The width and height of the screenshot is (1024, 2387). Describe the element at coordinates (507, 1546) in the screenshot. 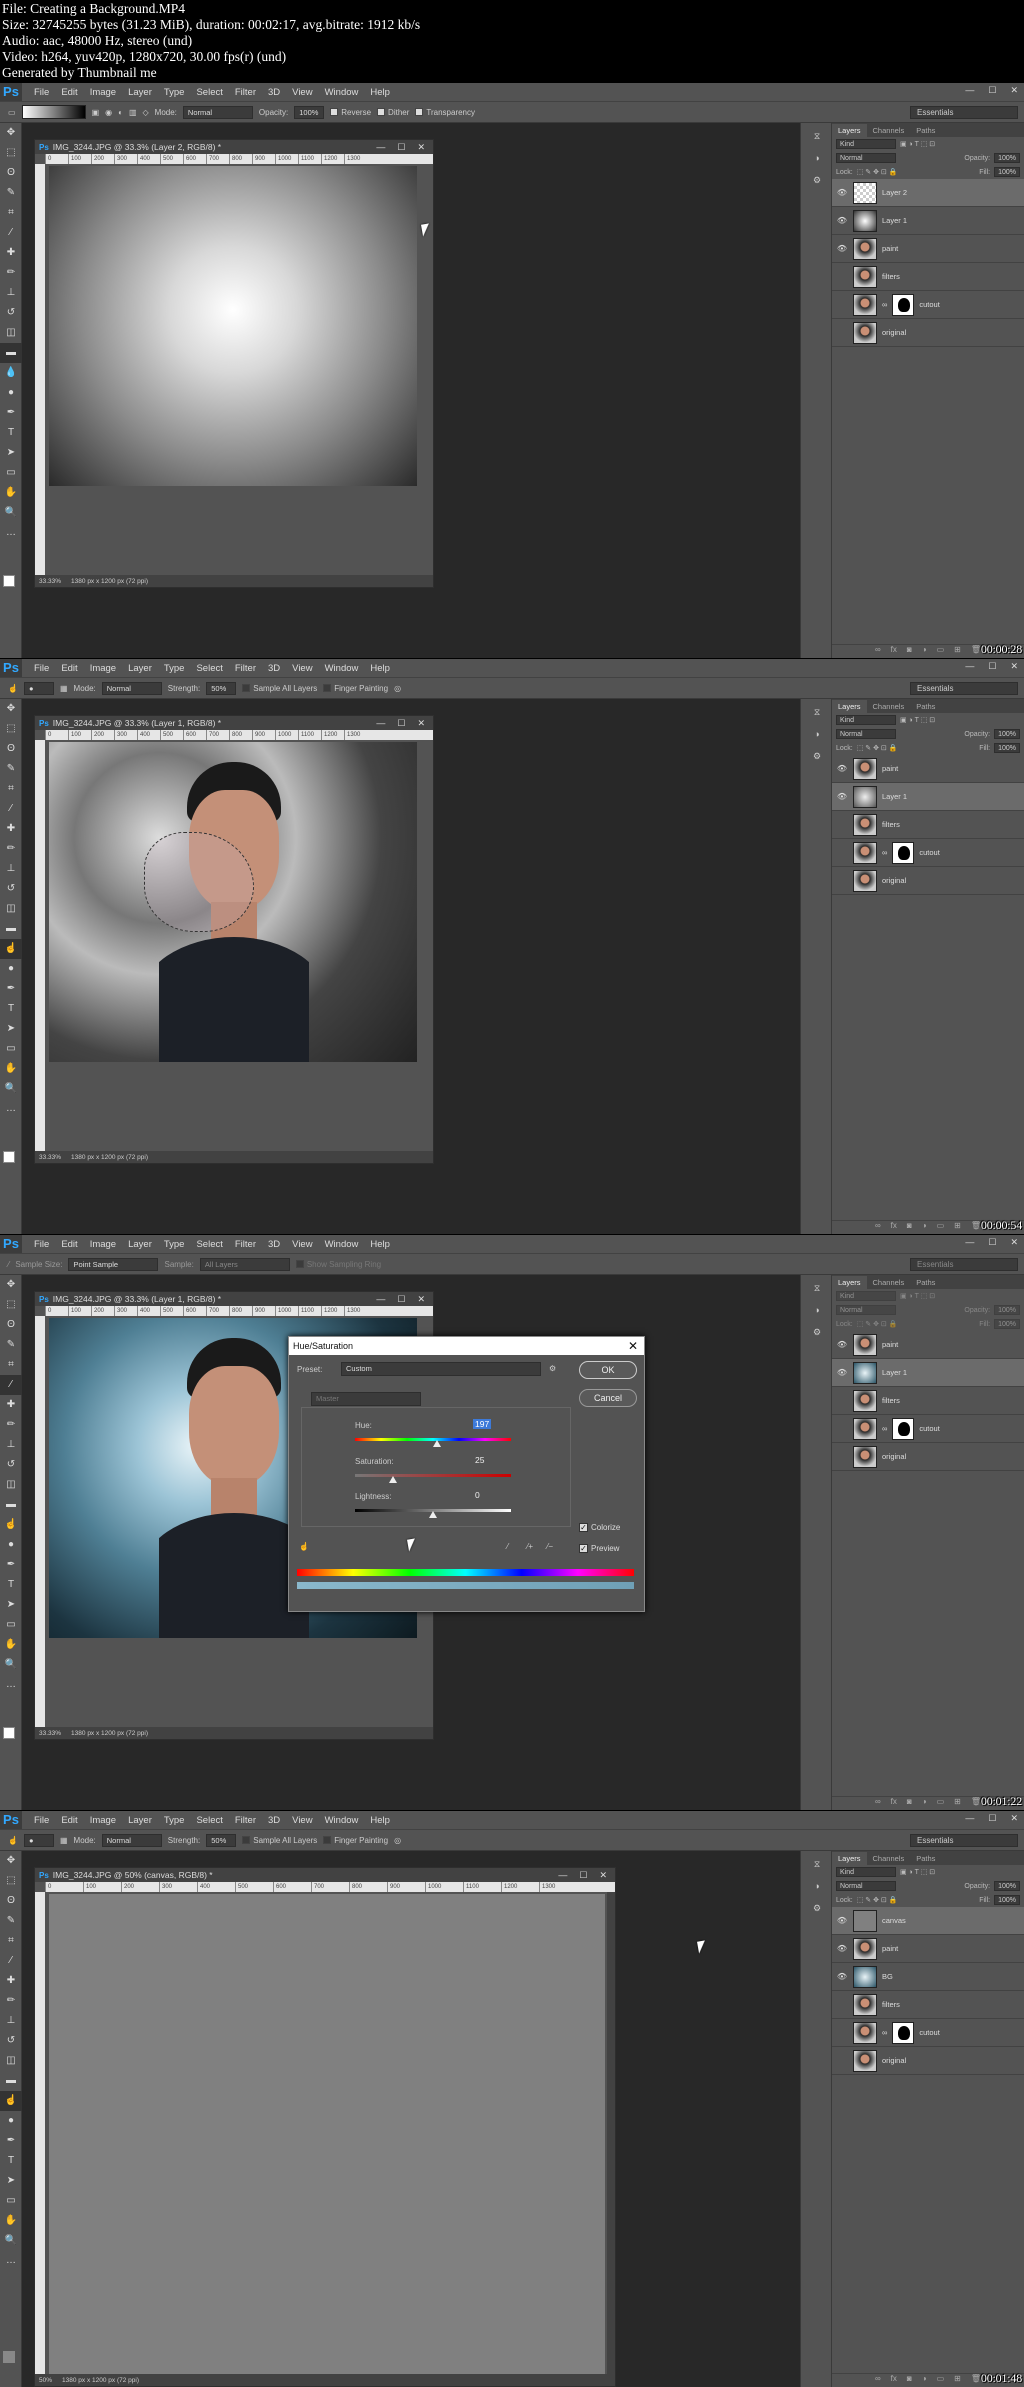

I see `eyedropper-icon: ⁄` at that location.